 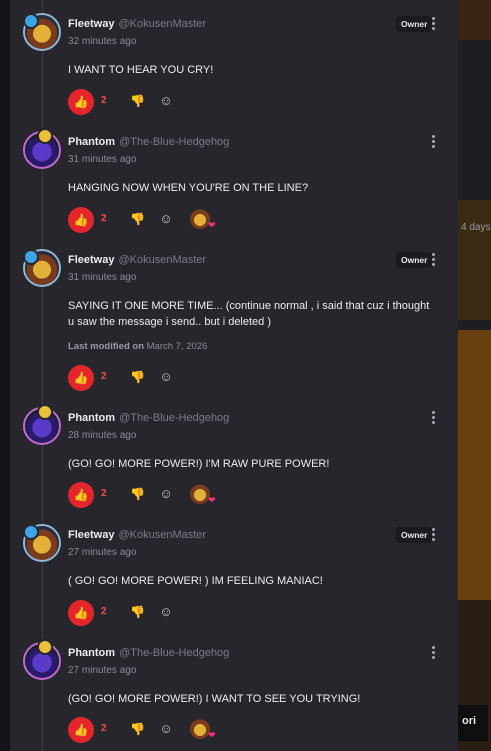 I want to click on backdrop-label: ori, so click(x=473, y=723).